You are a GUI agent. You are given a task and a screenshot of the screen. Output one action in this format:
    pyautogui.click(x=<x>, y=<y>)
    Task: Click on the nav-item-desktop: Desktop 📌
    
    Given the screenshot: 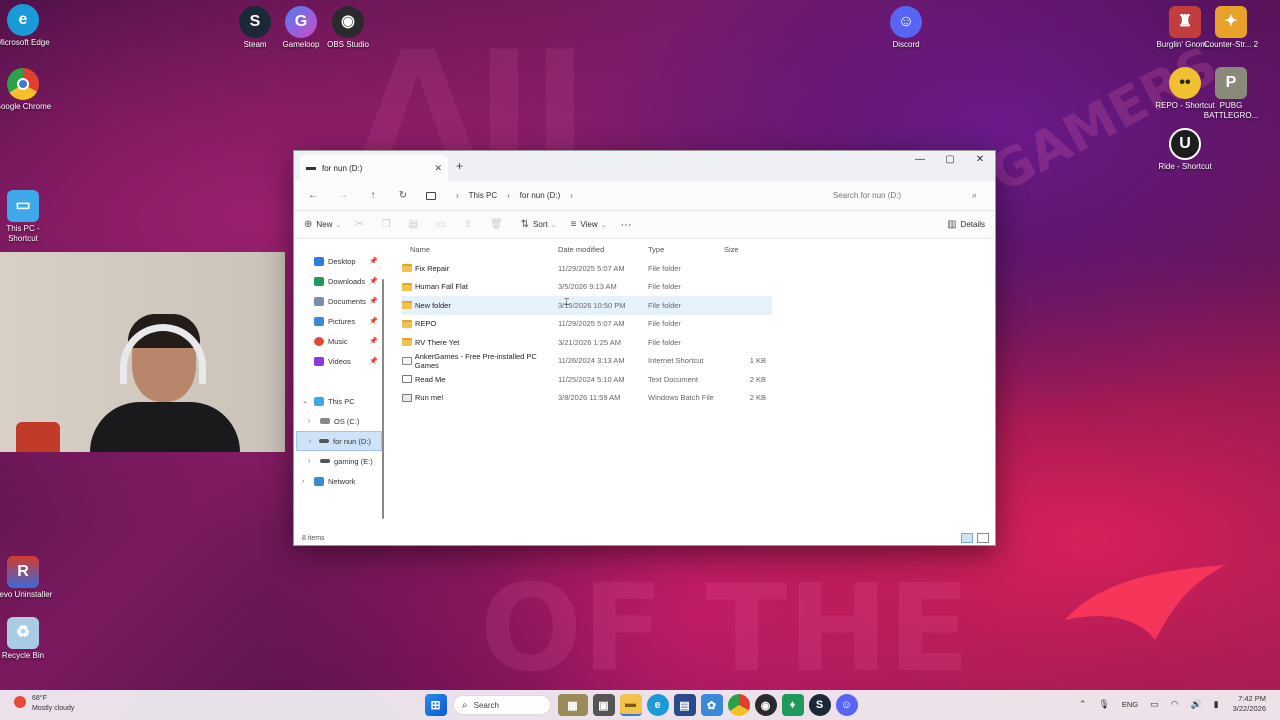 What is the action you would take?
    pyautogui.click(x=340, y=261)
    